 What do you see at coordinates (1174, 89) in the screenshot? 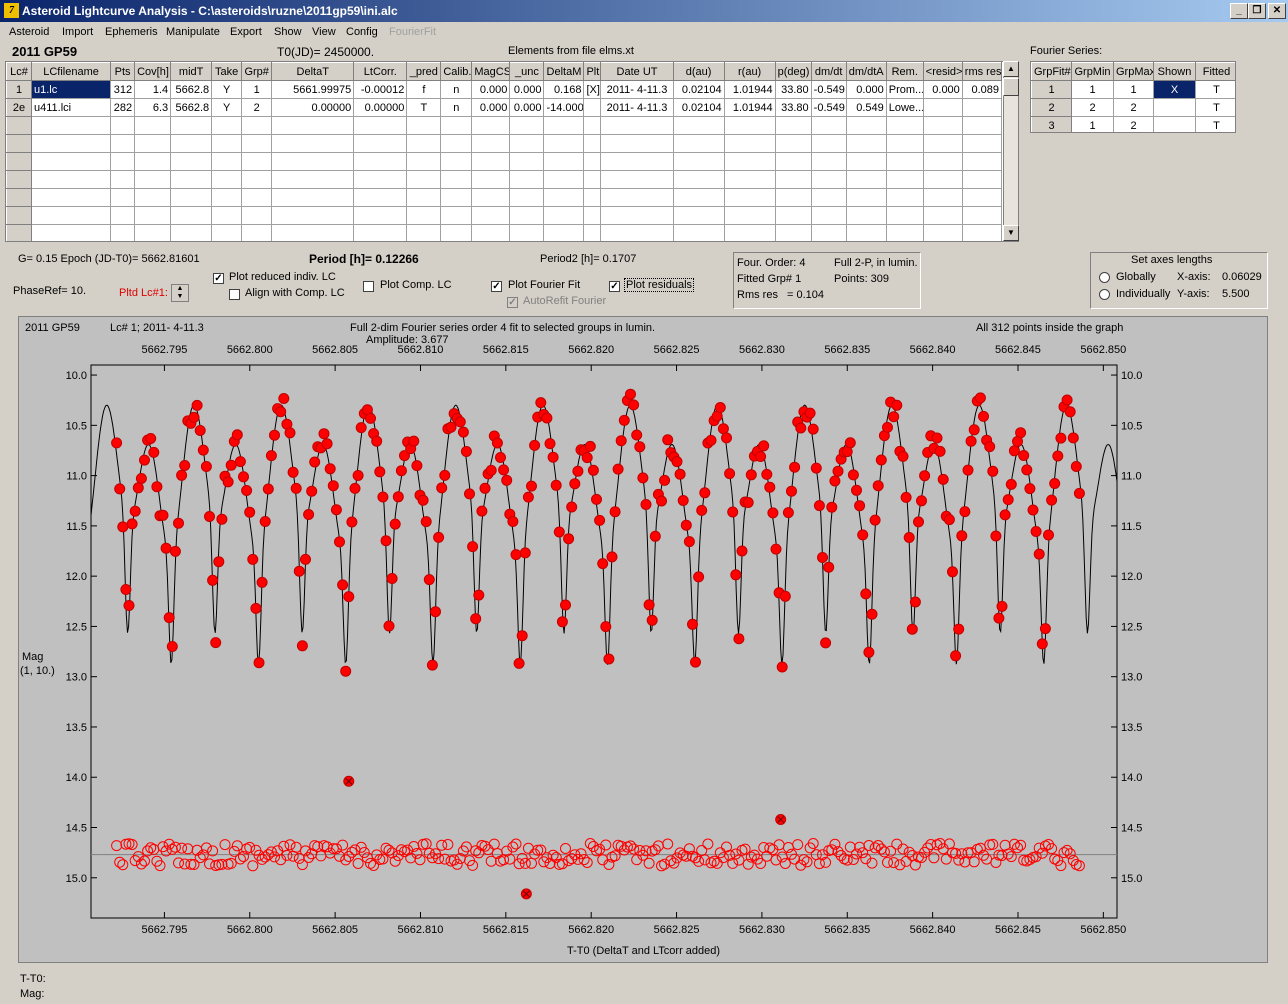
I see `fourier-cell: X` at bounding box center [1174, 89].